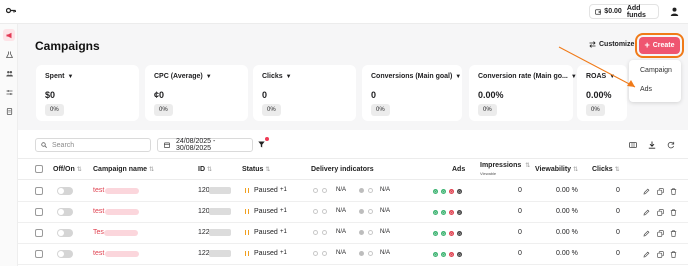 The height and width of the screenshot is (266, 688). What do you see at coordinates (656, 70) in the screenshot?
I see `menu-item-campaign: Campaign` at bounding box center [656, 70].